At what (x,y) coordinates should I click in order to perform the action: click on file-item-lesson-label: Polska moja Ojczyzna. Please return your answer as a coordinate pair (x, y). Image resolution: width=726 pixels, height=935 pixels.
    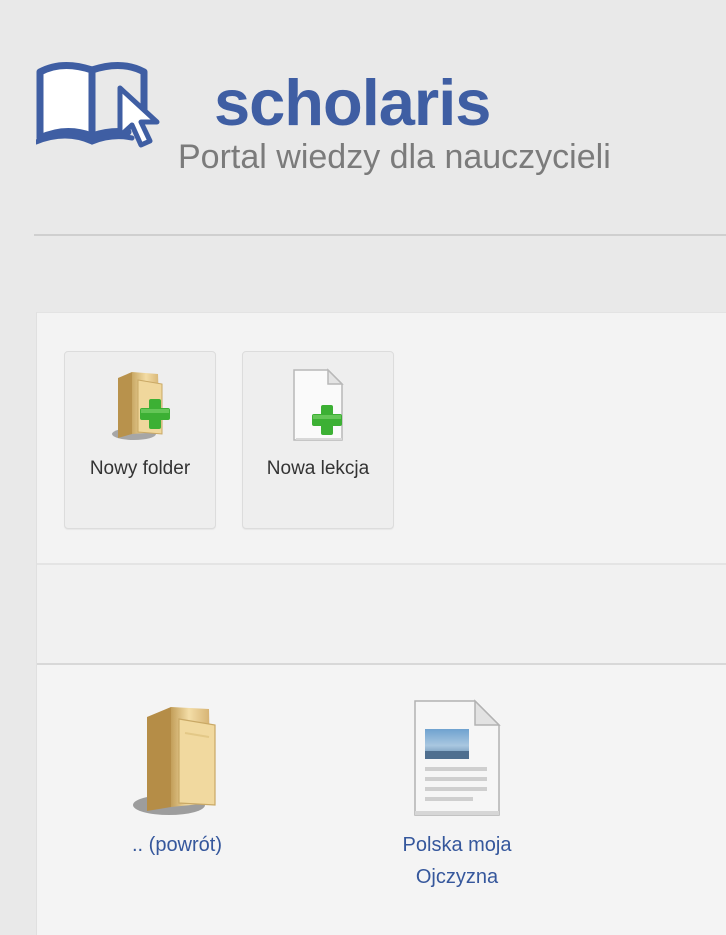
    Looking at the image, I should click on (457, 861).